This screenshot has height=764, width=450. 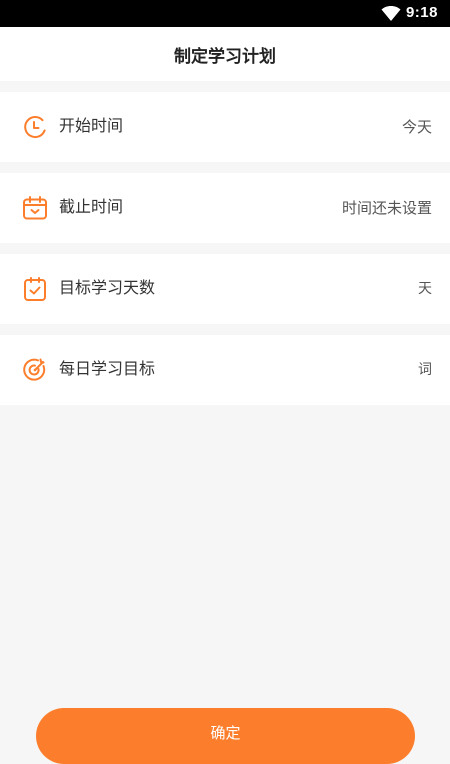 What do you see at coordinates (35, 208) in the screenshot?
I see `calendar-icon` at bounding box center [35, 208].